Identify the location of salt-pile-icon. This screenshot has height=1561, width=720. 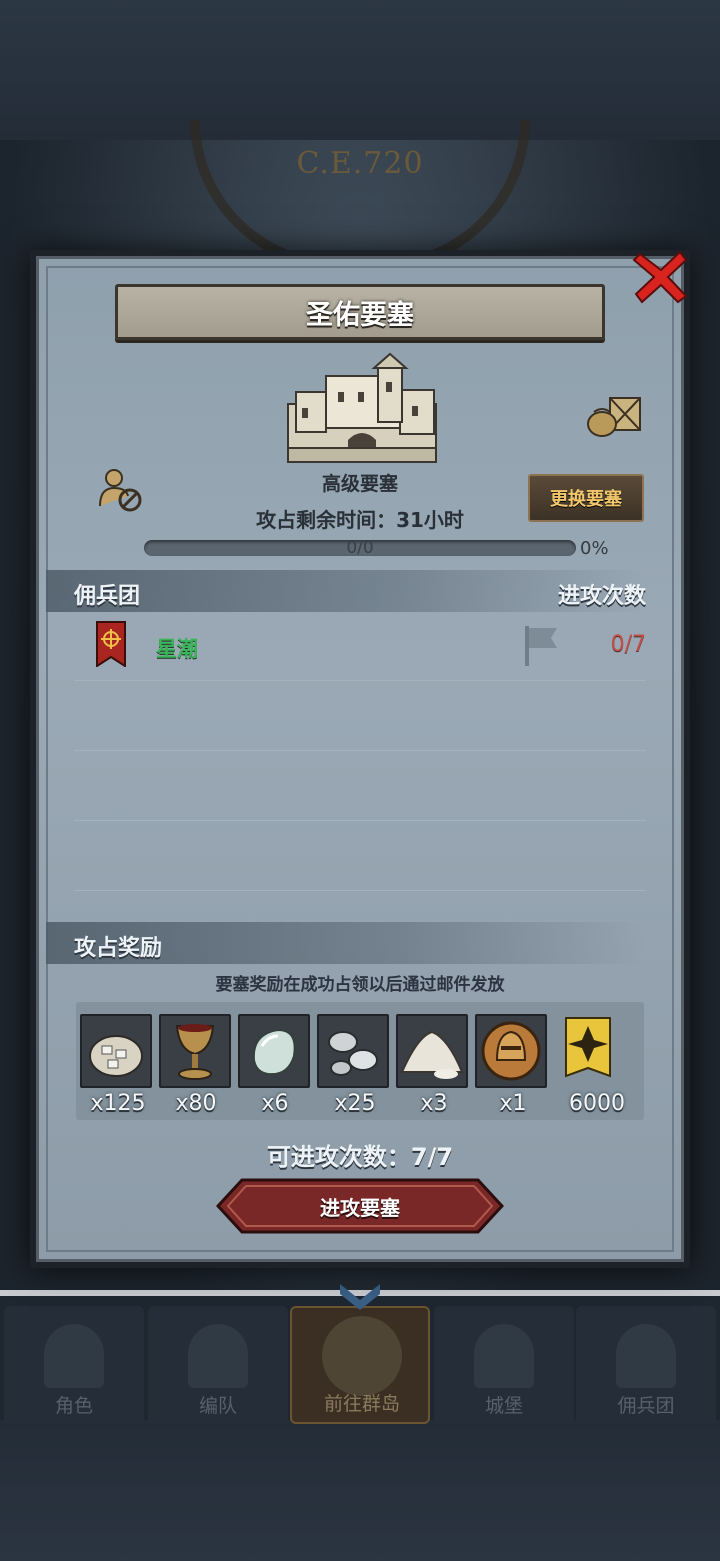
(432, 1054).